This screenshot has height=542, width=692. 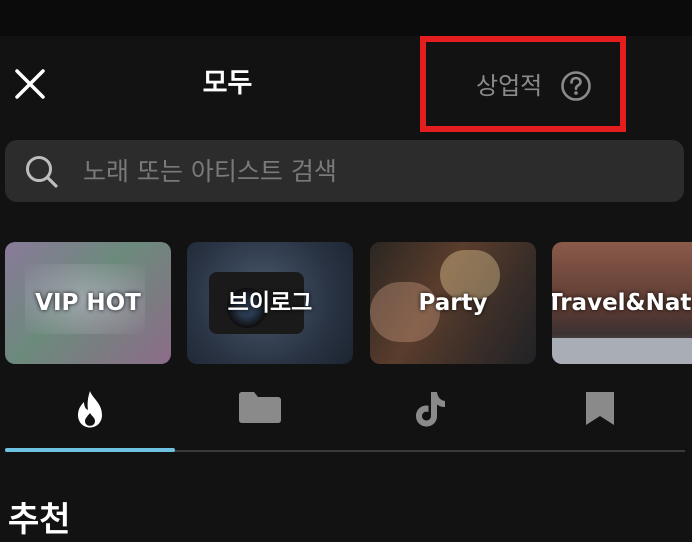 I want to click on status-bar-area, so click(x=346, y=18).